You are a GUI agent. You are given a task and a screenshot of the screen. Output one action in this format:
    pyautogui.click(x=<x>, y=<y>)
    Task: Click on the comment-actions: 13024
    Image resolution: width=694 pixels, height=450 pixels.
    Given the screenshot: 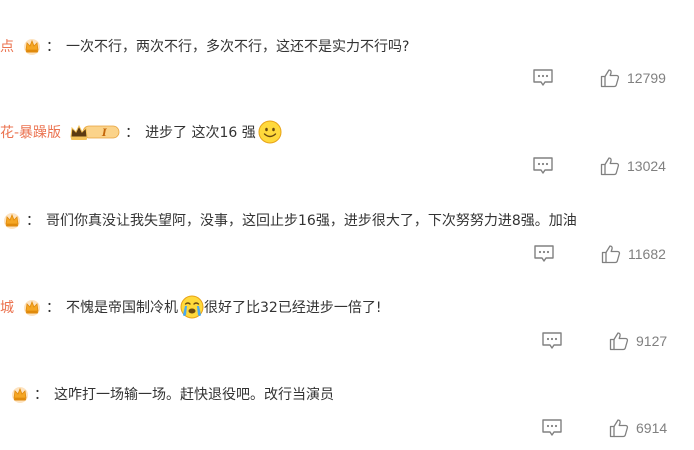 What is the action you would take?
    pyautogui.click(x=599, y=166)
    